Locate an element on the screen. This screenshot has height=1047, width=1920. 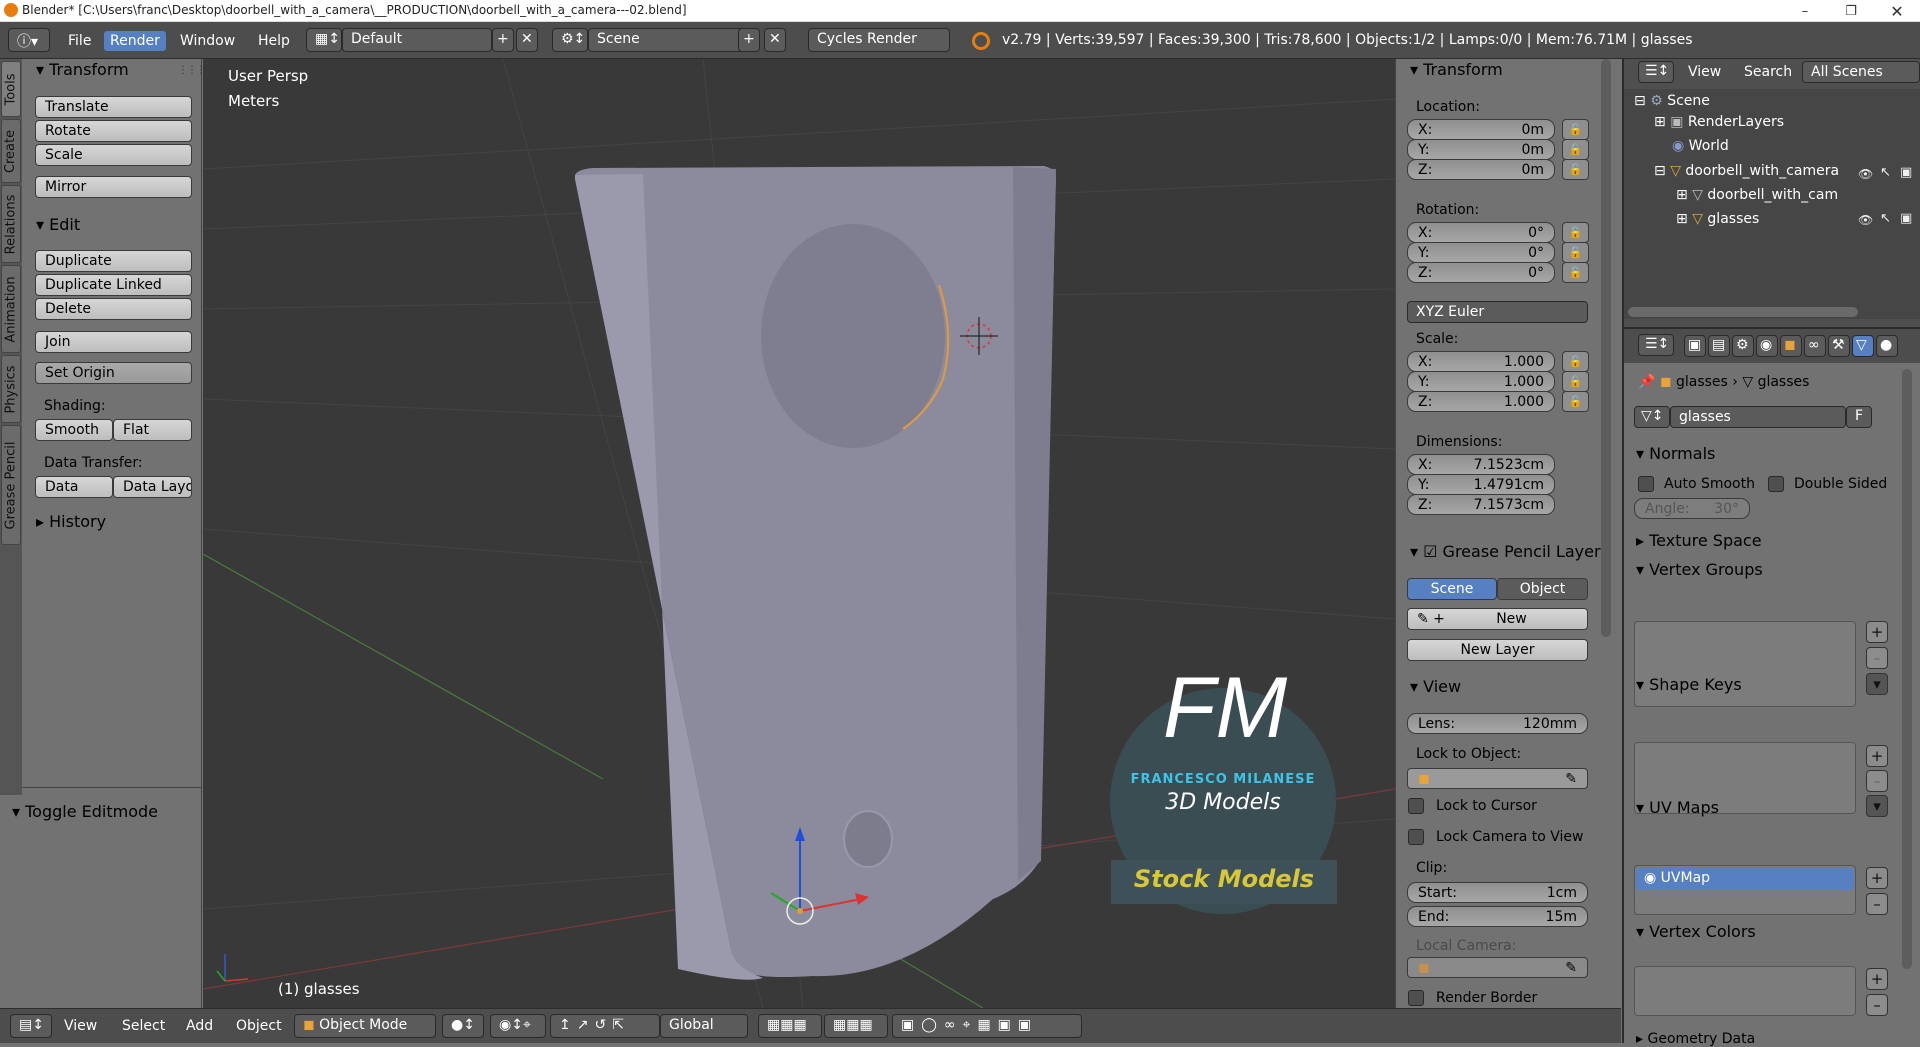
tab-animation: Animation is located at coordinates (11, 309).